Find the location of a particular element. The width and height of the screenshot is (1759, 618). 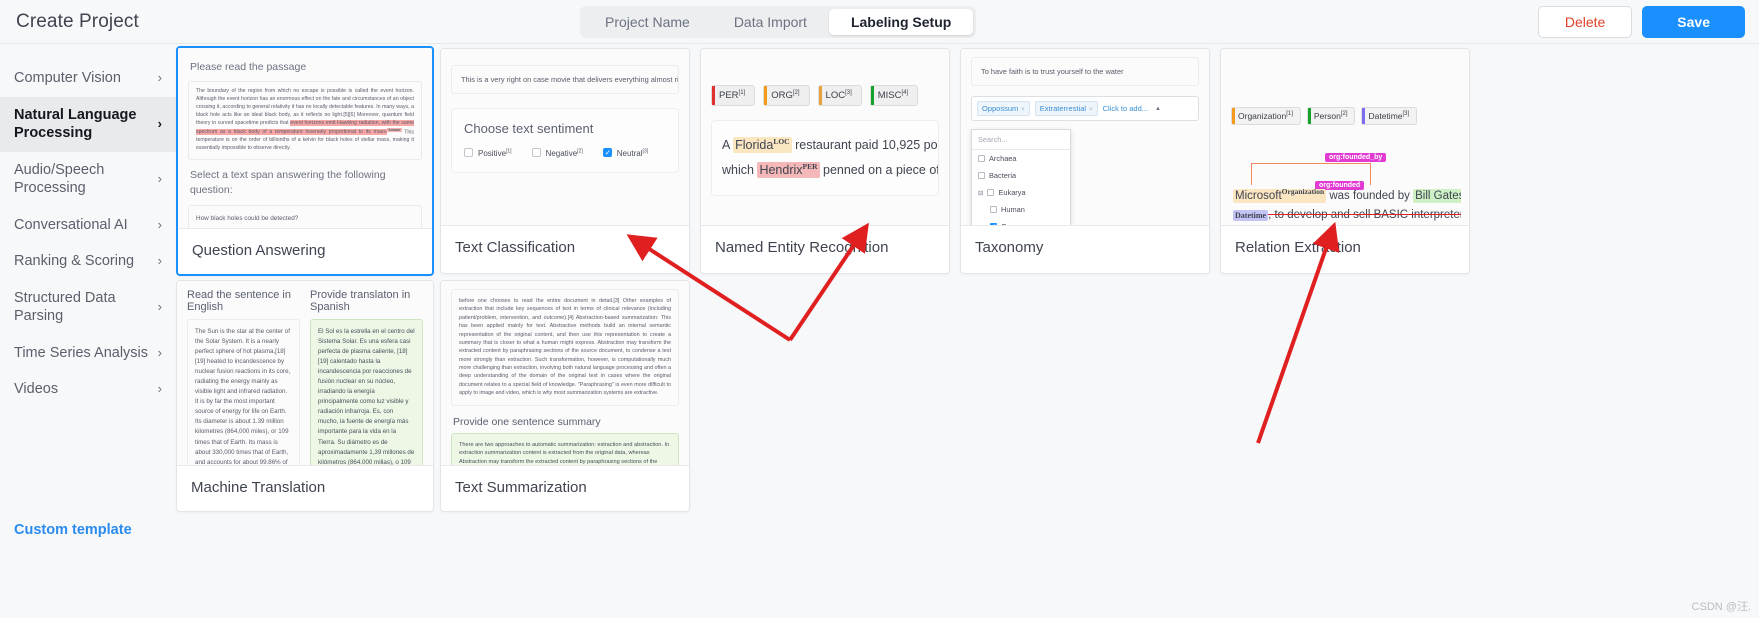

taxonomy-option-bacteria: Bacteria is located at coordinates (1021, 175).